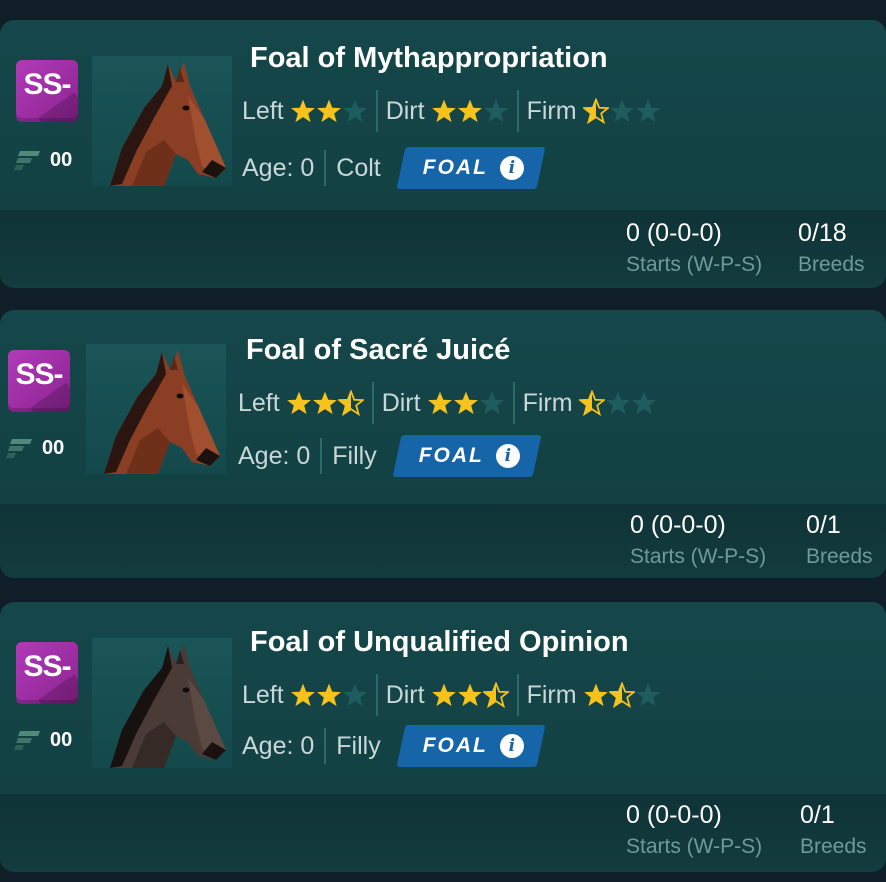  What do you see at coordinates (394, 168) in the screenshot?
I see `info-row: Age: 0 Colt FOAL i` at bounding box center [394, 168].